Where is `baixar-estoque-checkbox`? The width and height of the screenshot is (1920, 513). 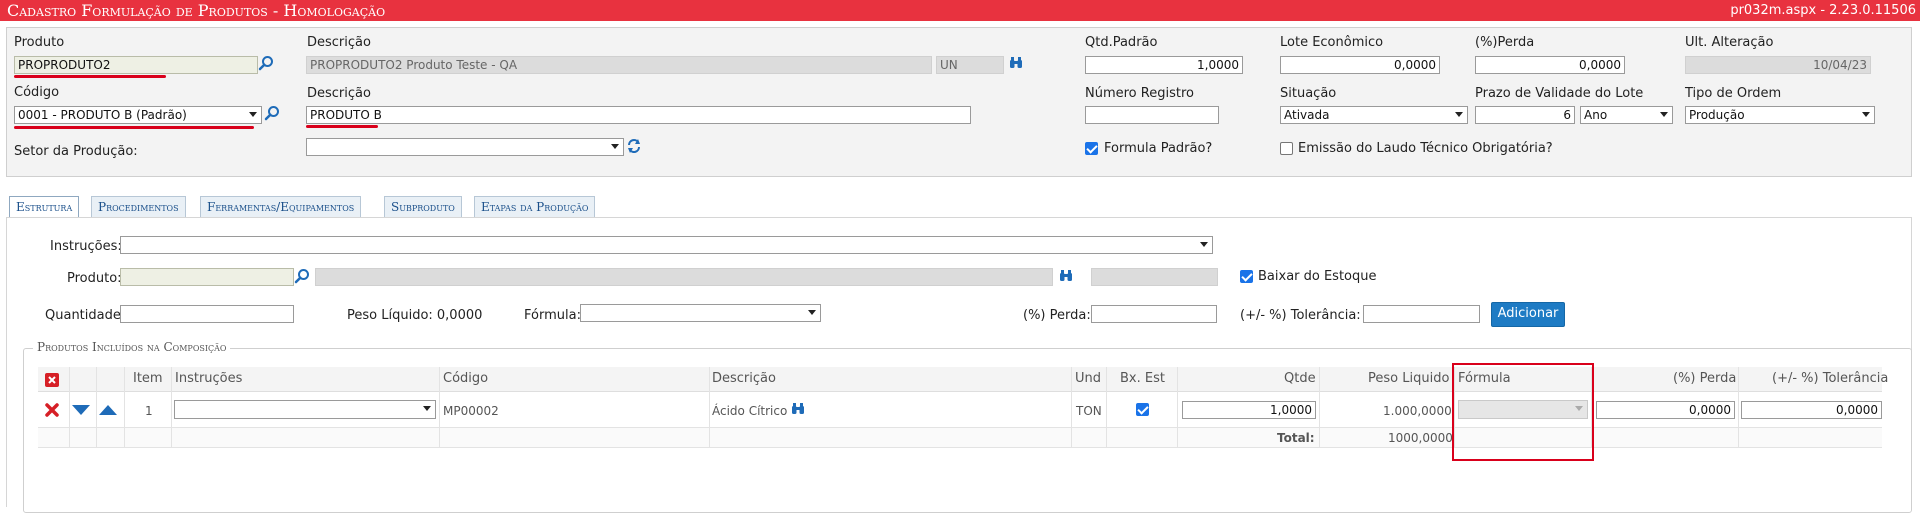 baixar-estoque-checkbox is located at coordinates (1246, 276).